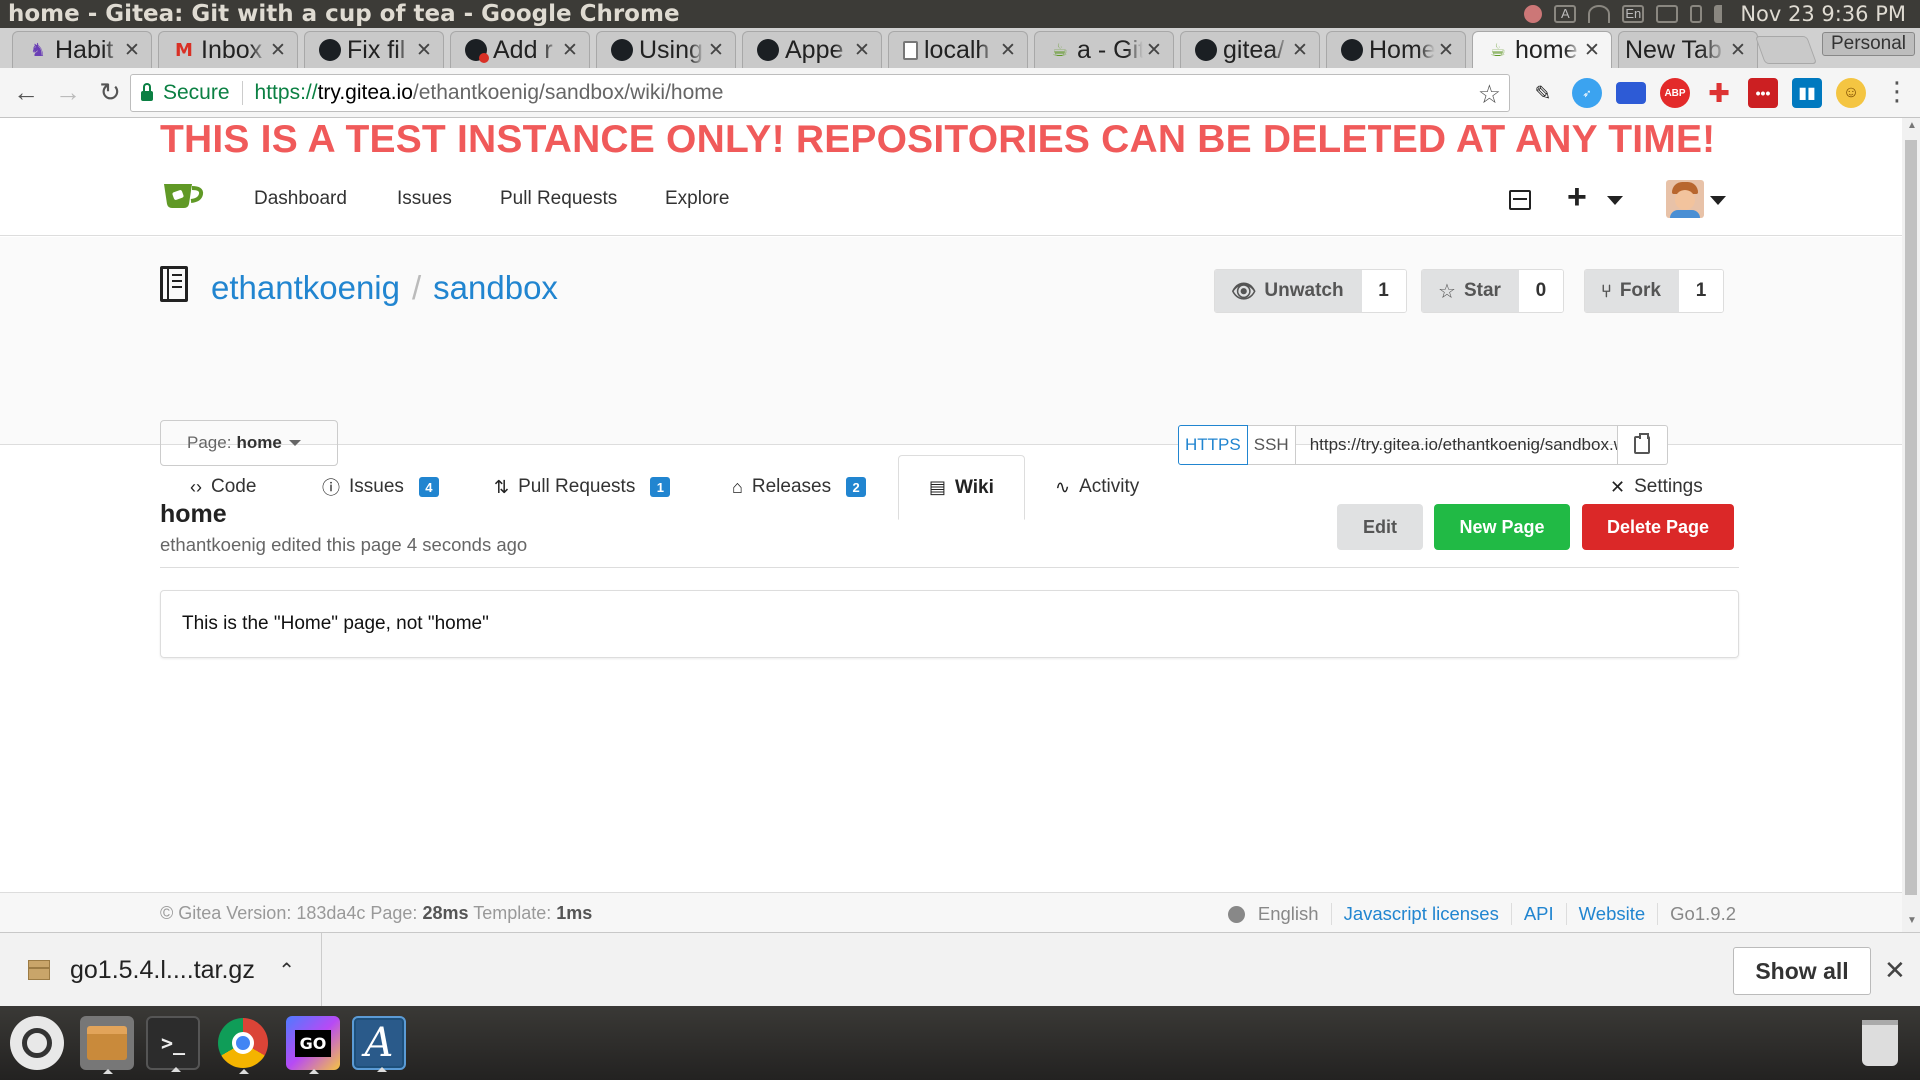 The image size is (1920, 1080). I want to click on wiki-page-dropdown: Page: home, so click(249, 443).